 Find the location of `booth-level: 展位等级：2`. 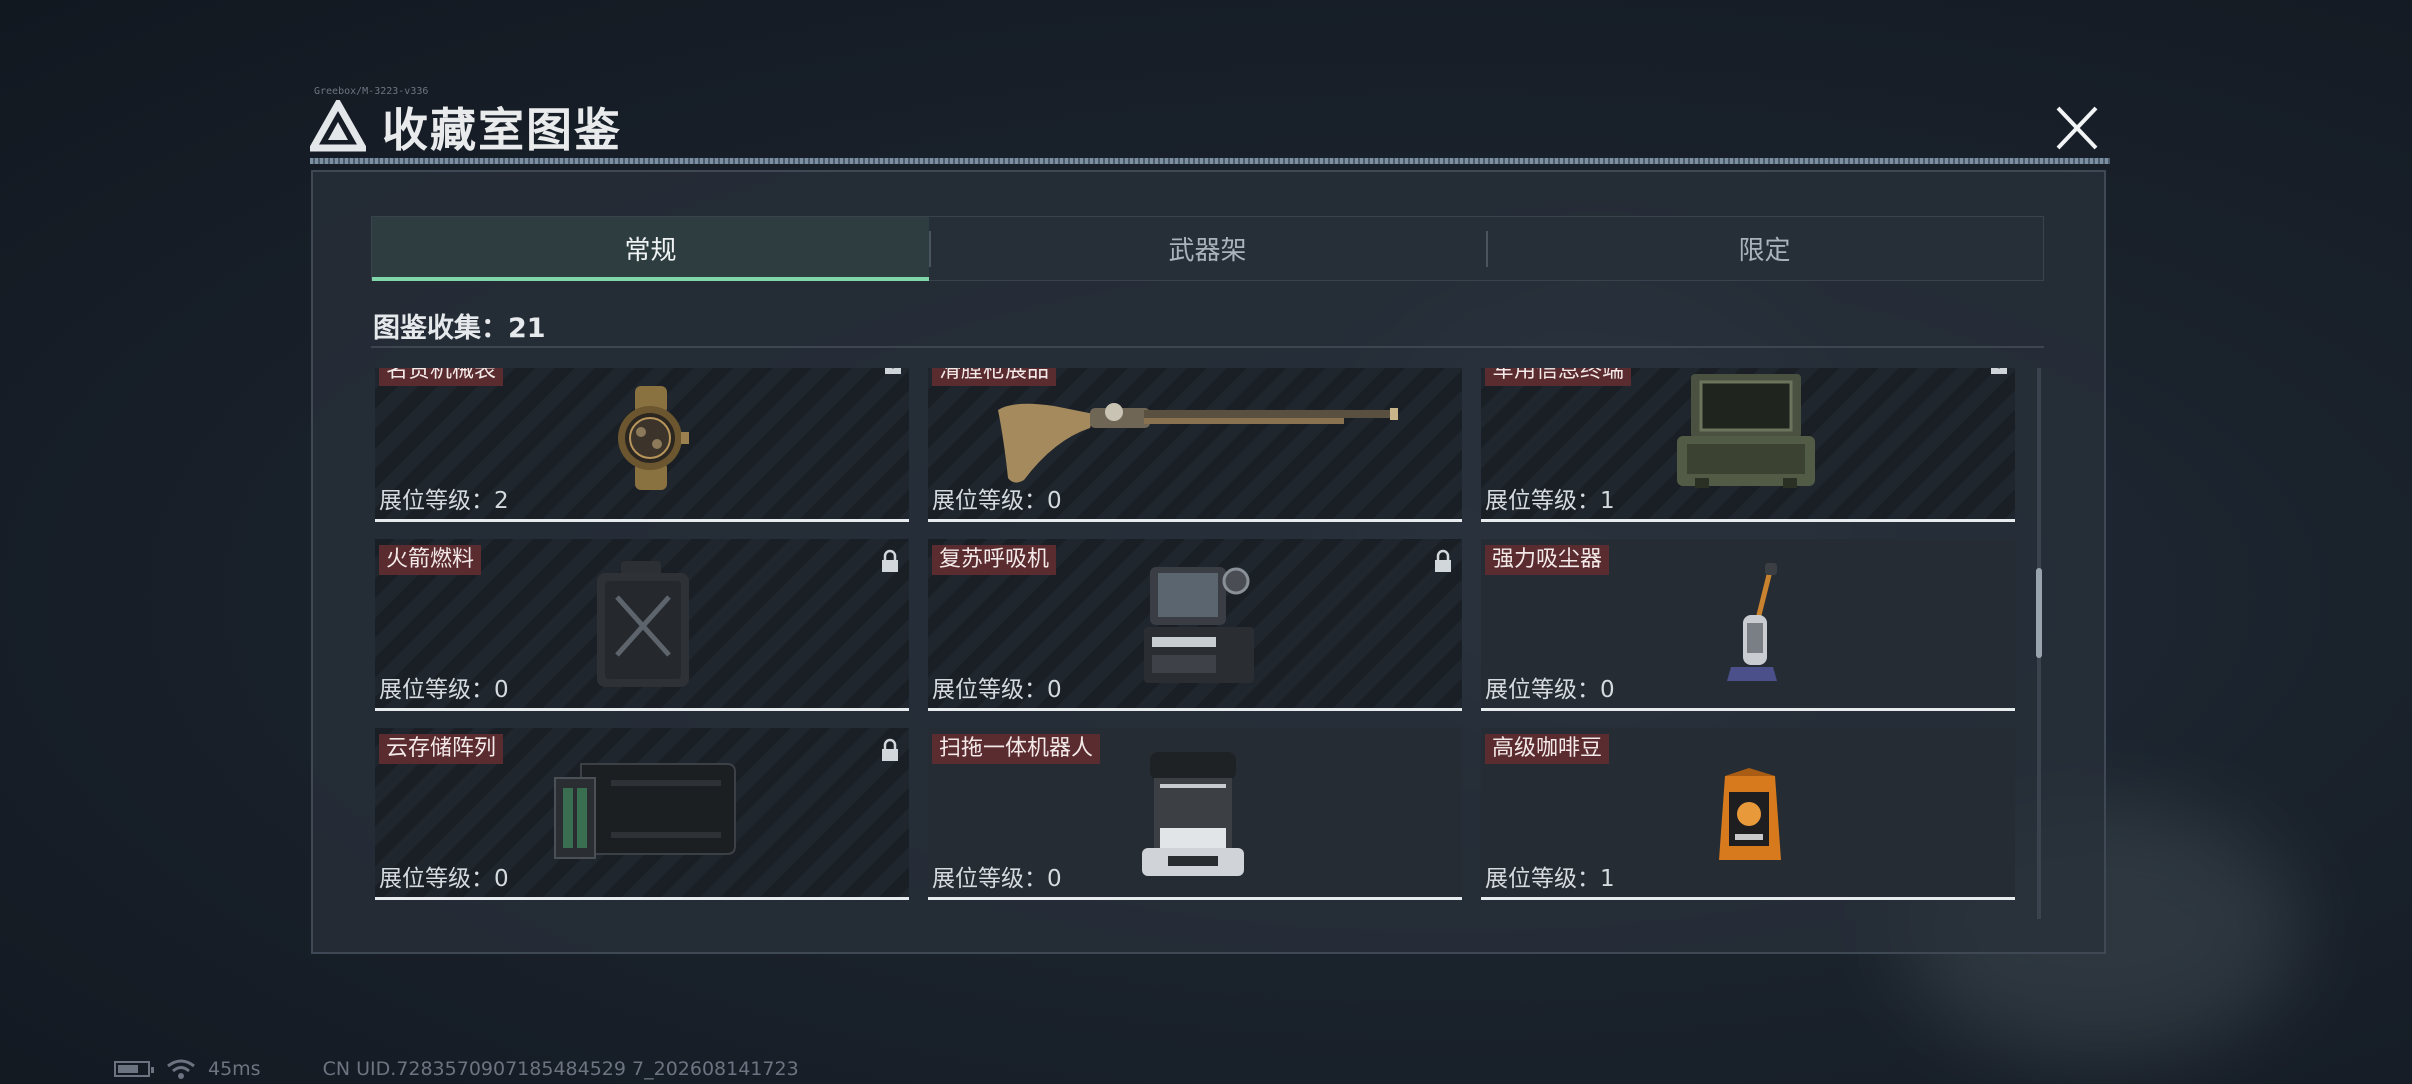

booth-level: 展位等级：2 is located at coordinates (444, 498).